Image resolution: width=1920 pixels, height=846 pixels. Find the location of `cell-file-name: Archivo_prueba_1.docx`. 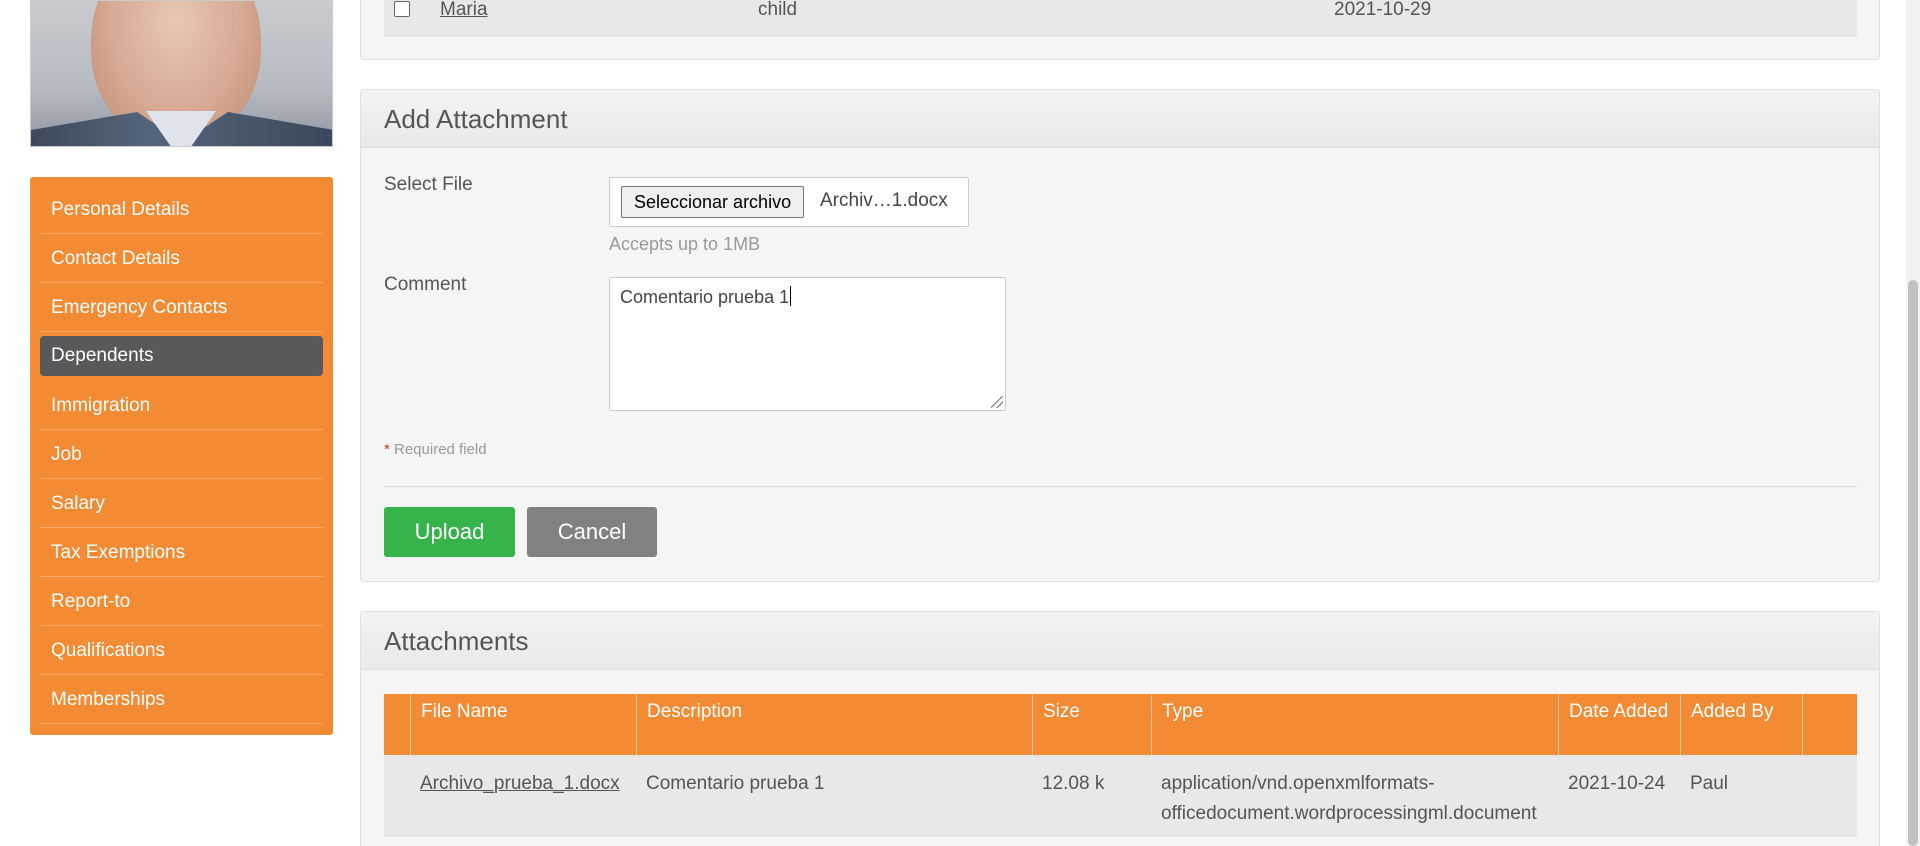

cell-file-name: Archivo_prueba_1.docx is located at coordinates (523, 796).